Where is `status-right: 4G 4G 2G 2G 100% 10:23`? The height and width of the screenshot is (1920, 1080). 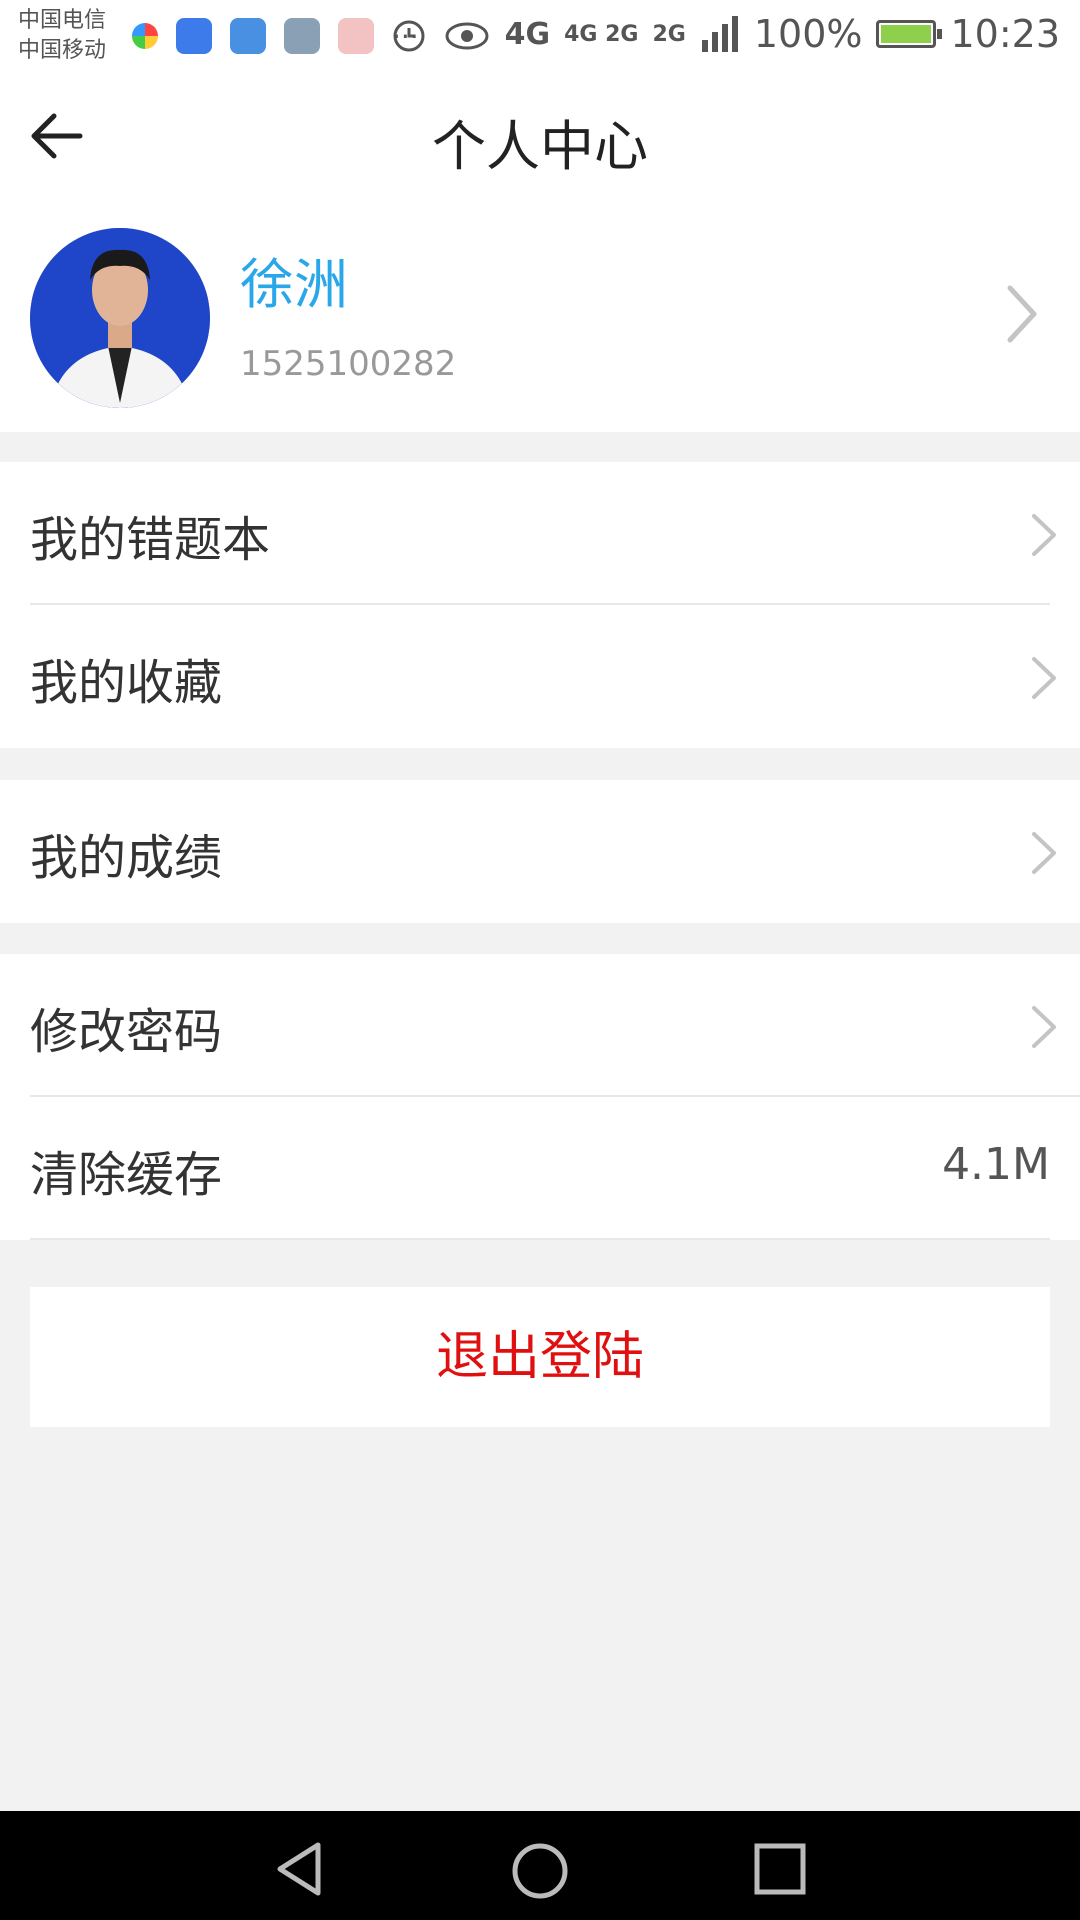
status-right: 4G 4G 2G 2G 100% 10:23 is located at coordinates (724, 34).